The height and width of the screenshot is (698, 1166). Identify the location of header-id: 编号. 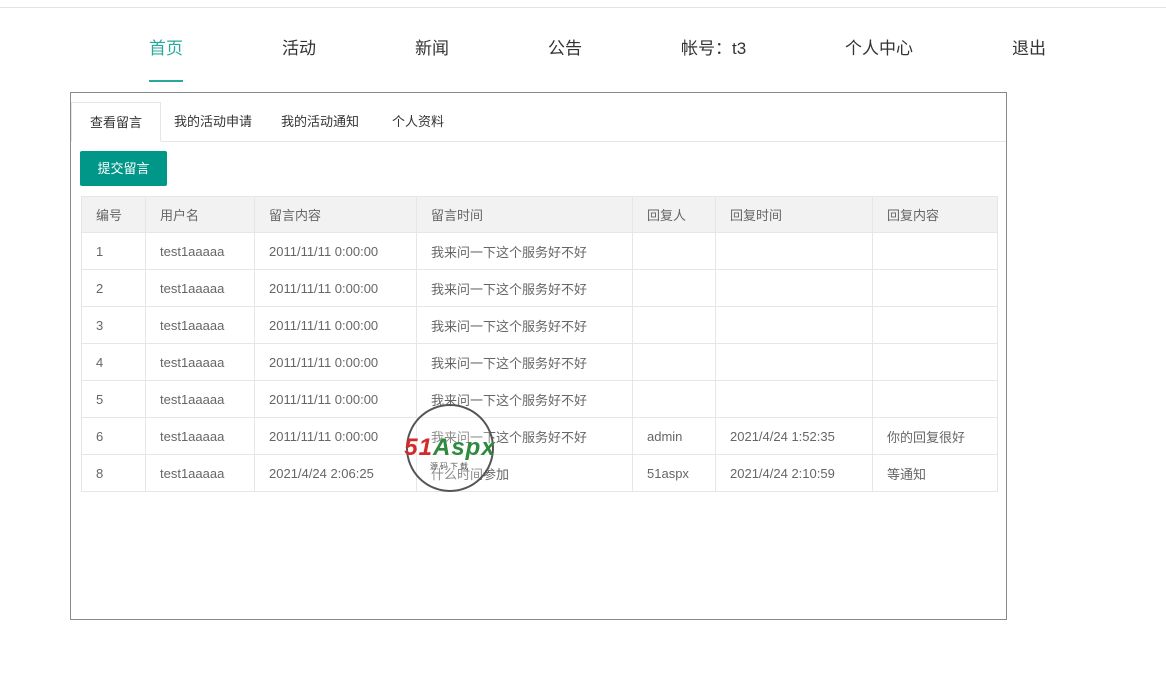
(113, 214).